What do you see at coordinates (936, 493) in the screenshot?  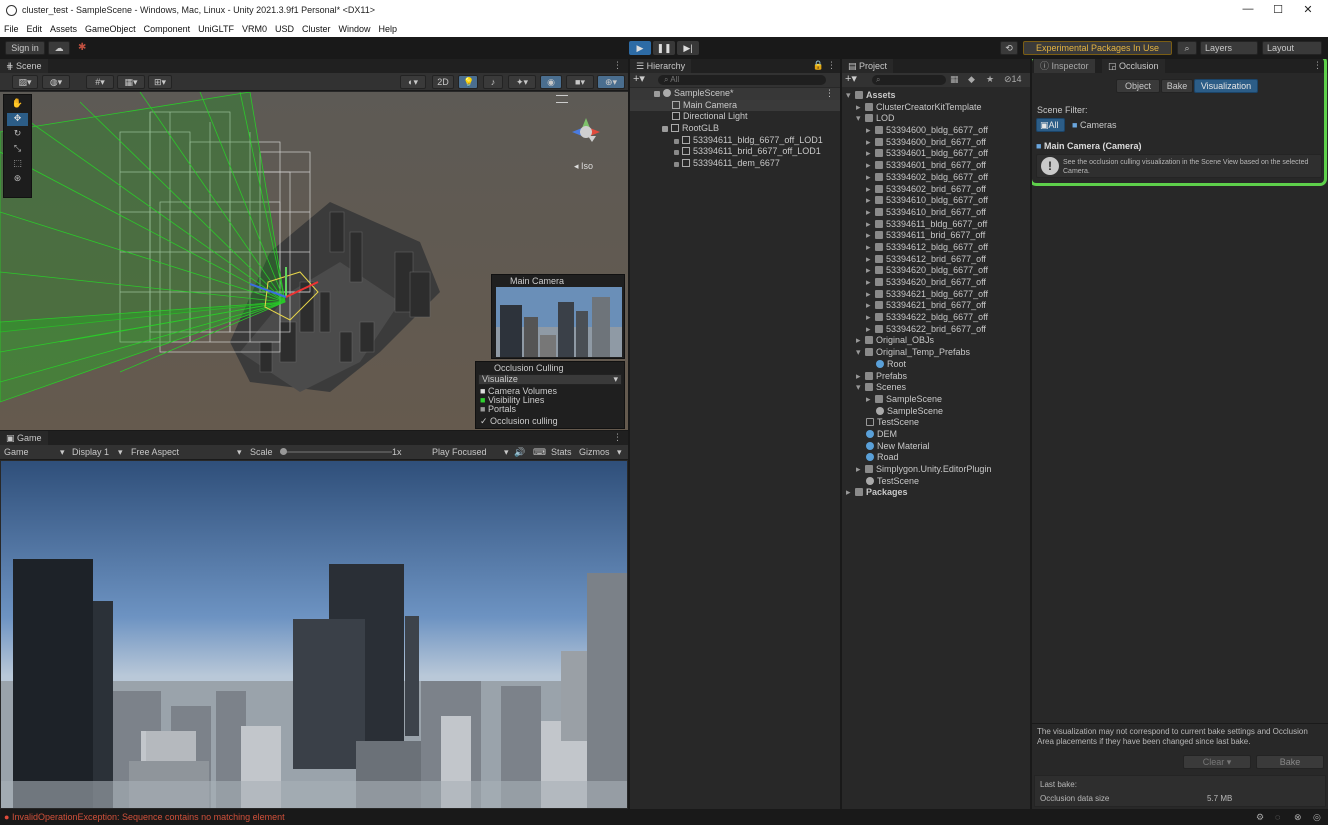 I see `project-item: ▸ Packages` at bounding box center [936, 493].